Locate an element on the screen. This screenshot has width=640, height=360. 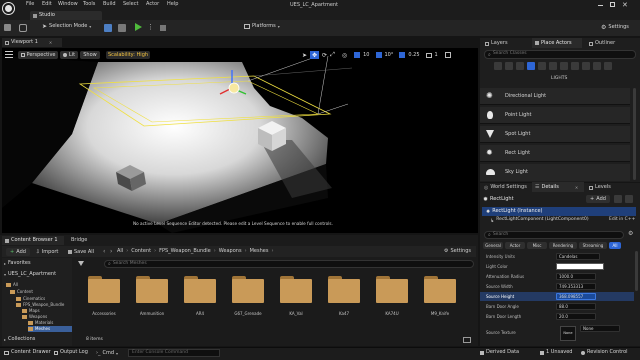
all-classes-category-icon is located at coordinates (586, 66).